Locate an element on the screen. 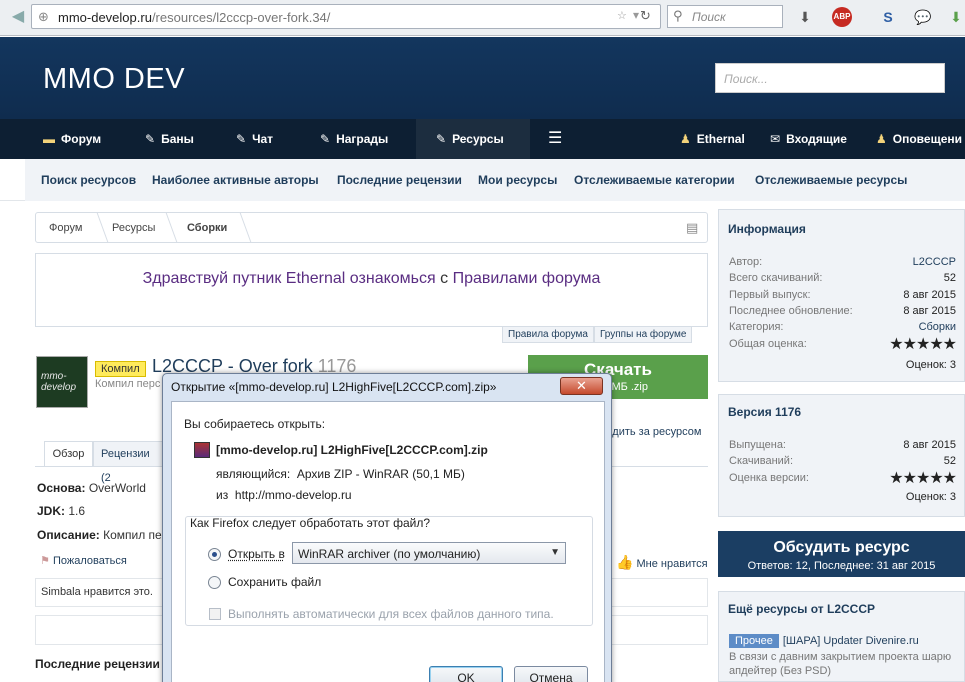 The width and height of the screenshot is (965, 682). site-logo: MMO DEV is located at coordinates (114, 79).